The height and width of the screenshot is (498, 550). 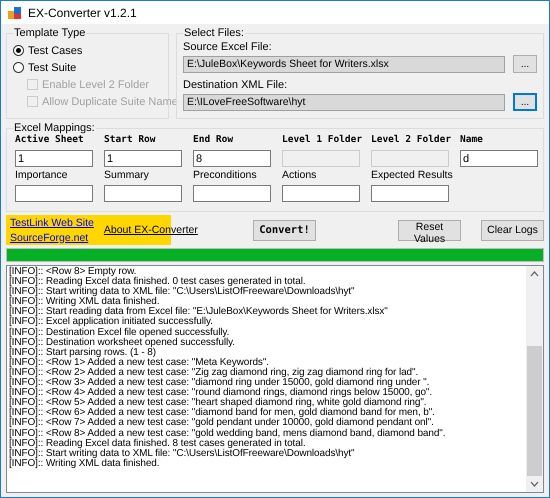 What do you see at coordinates (139, 363) in the screenshot?
I see `log-line: [INFO]:: <Row 1> Added a new test case: "Meta Keywords".` at bounding box center [139, 363].